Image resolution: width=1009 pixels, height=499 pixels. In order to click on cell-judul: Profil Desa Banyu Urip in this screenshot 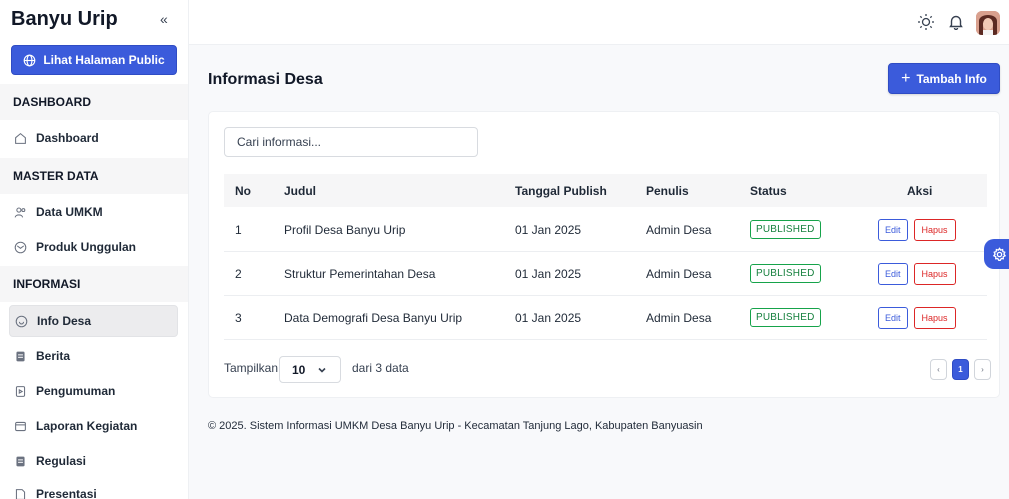, I will do `click(345, 229)`.